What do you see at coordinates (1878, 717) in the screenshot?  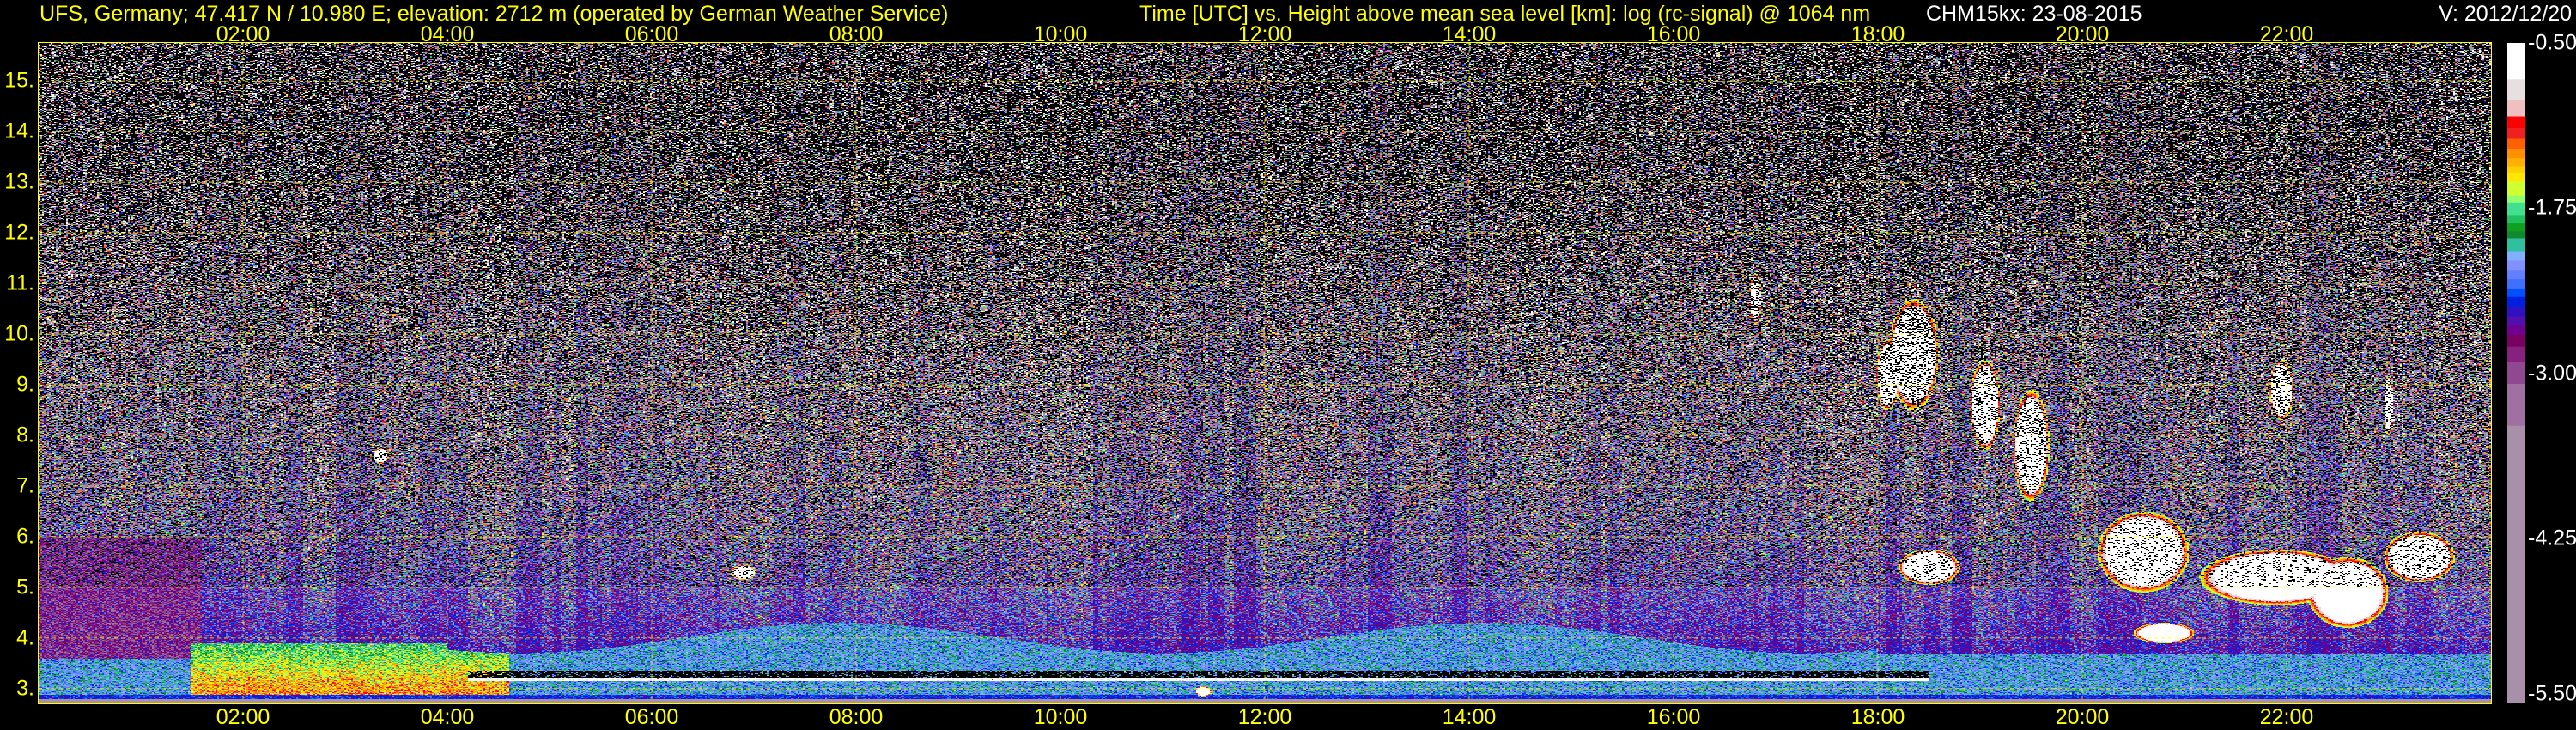 I see `x-tick-label-bottom: 18:00` at bounding box center [1878, 717].